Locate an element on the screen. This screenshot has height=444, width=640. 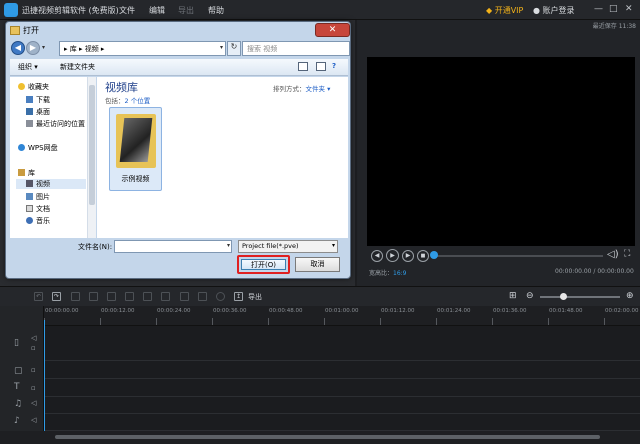
aspect-ratio: 宽高比：16:9 is located at coordinates (388, 272).